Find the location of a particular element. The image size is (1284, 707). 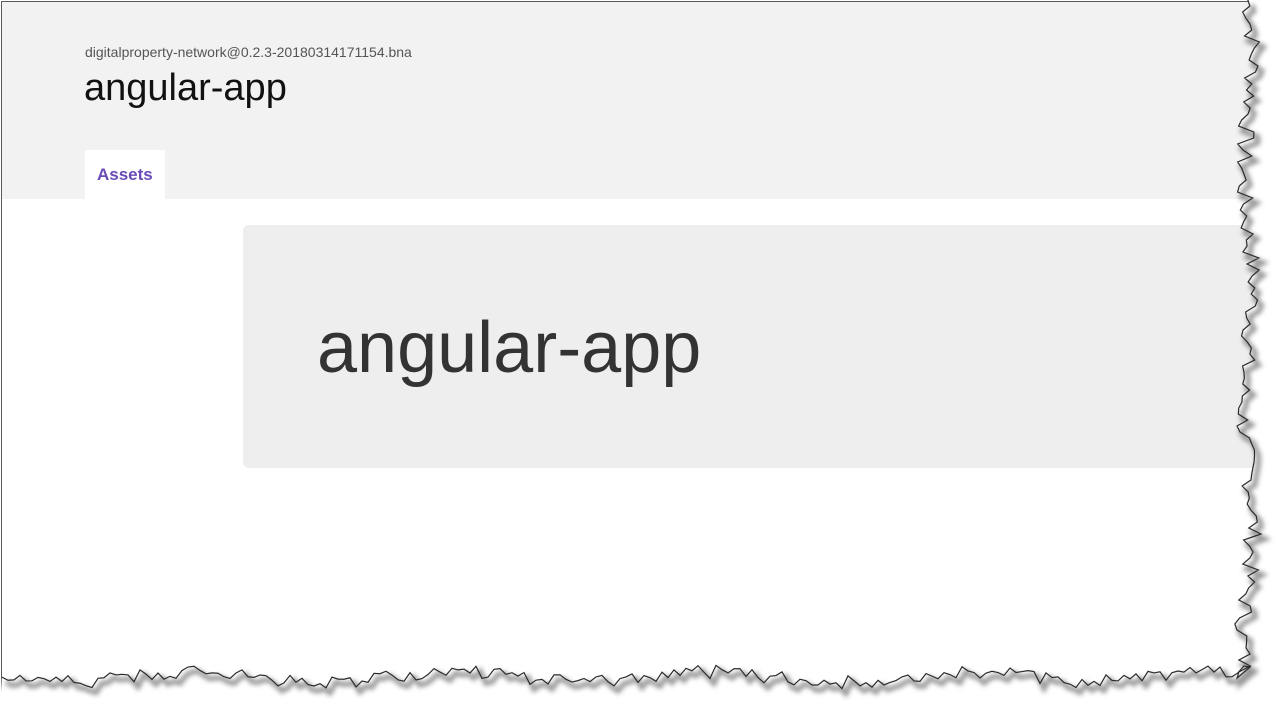

tab-assets: Assets is located at coordinates (125, 175).